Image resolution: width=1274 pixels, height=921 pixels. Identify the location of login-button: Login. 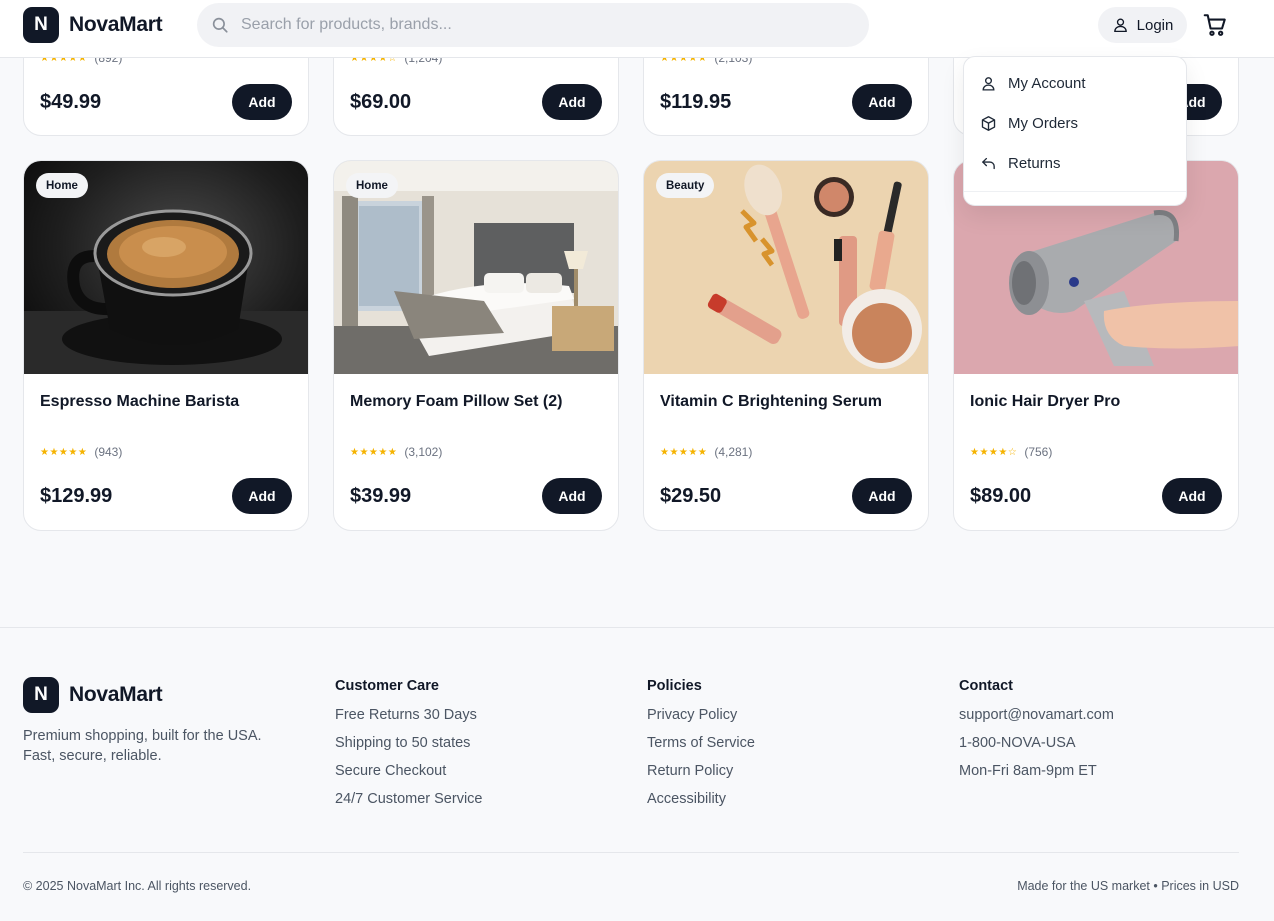
(1142, 25).